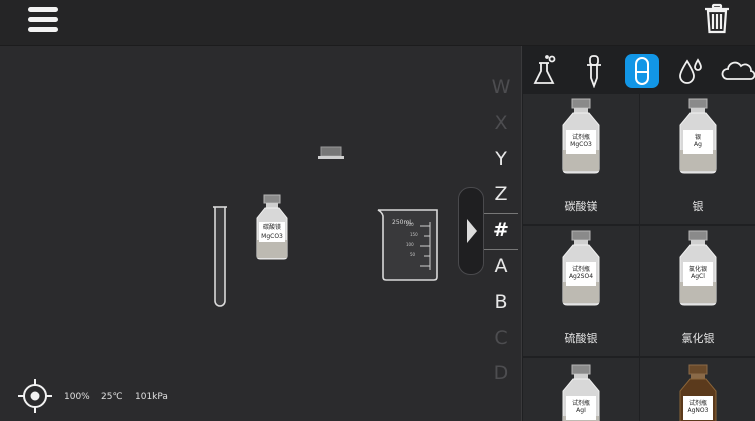 The image size is (755, 421). Describe the element at coordinates (698, 338) in the screenshot. I see `reagent-name: 氯化银` at that location.